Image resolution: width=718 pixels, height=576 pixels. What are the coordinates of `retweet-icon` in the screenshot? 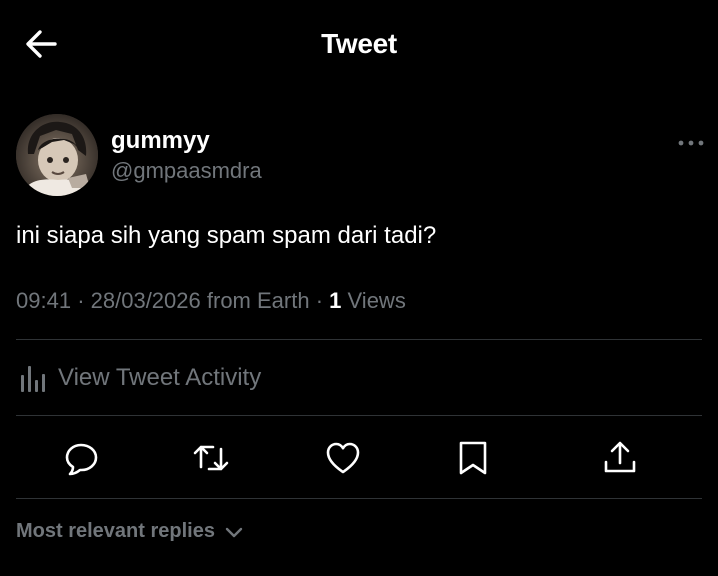 It's located at (211, 458).